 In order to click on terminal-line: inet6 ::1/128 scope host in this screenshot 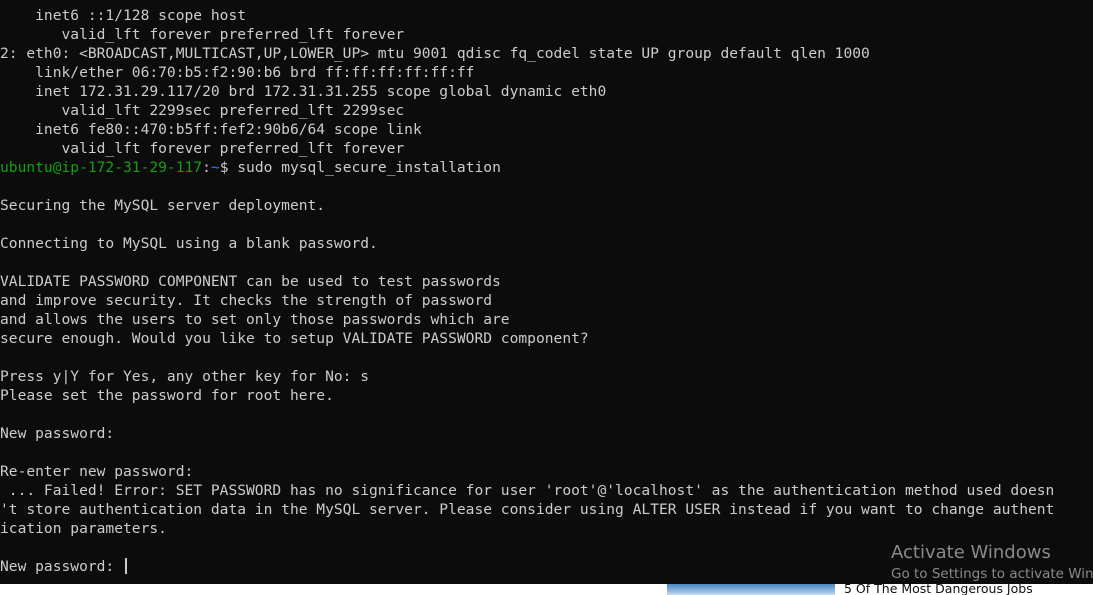, I will do `click(123, 15)`.